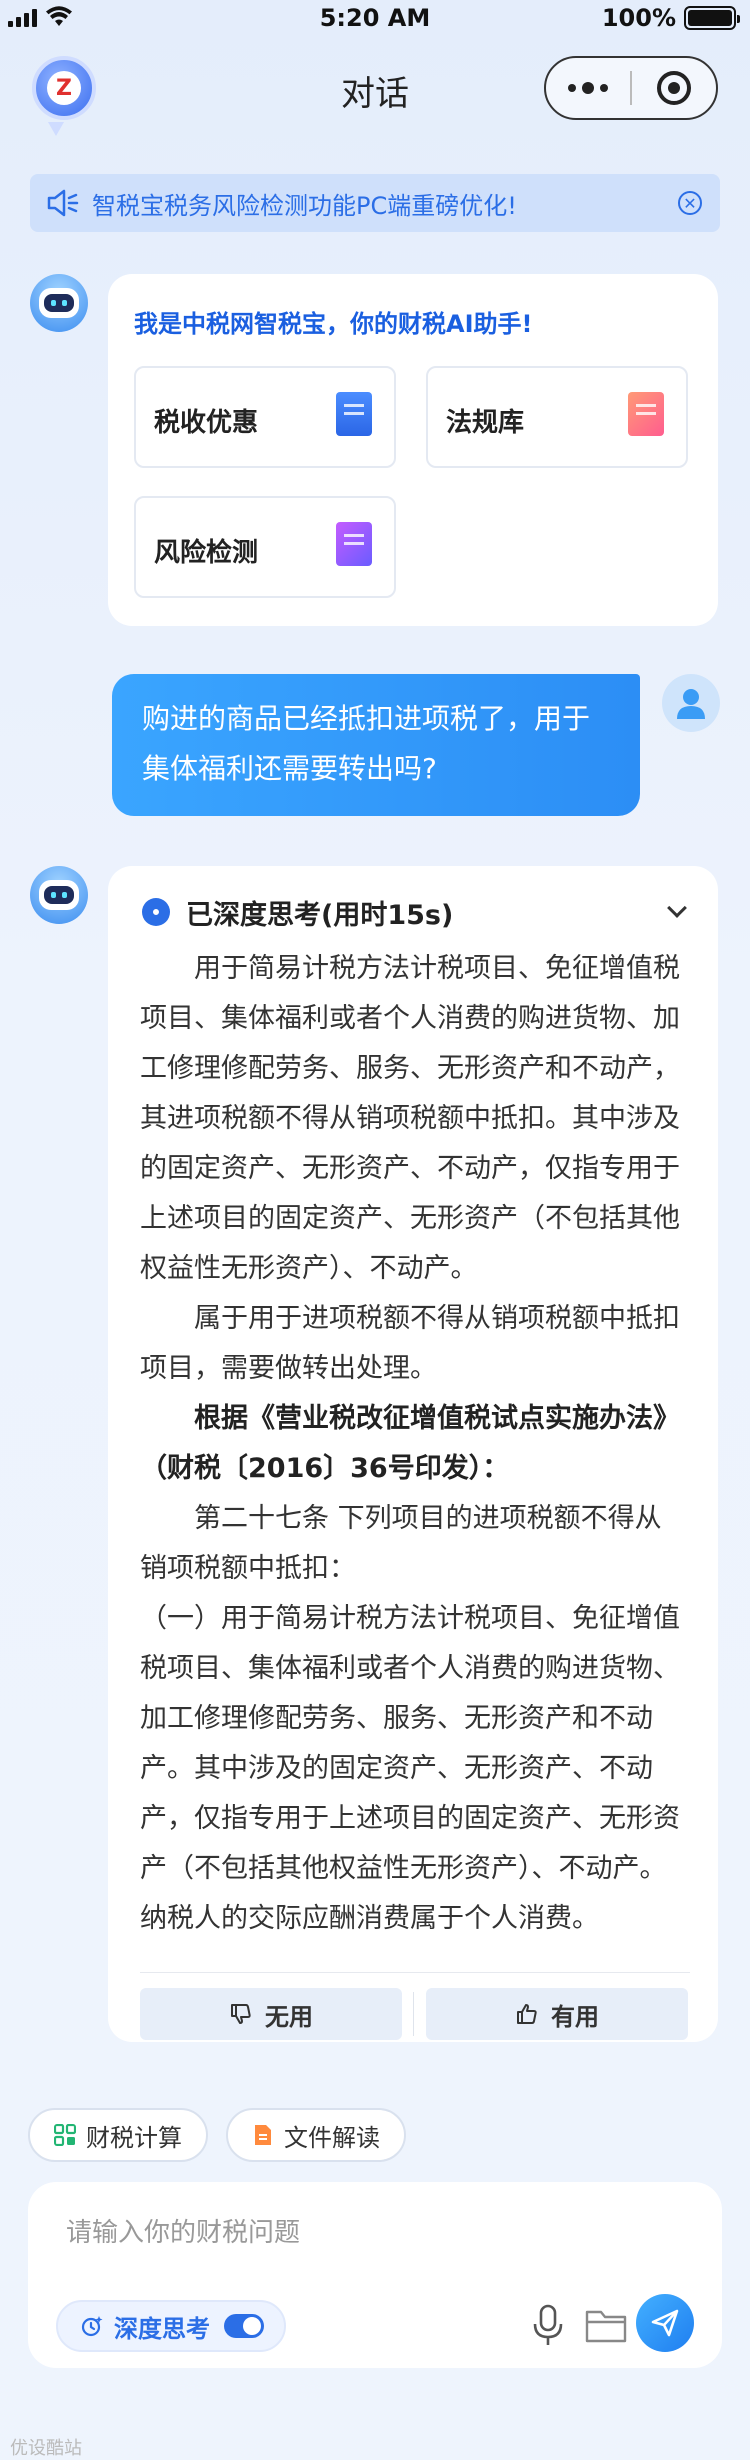 Image resolution: width=750 pixels, height=2460 pixels. I want to click on more-button, so click(588, 88).